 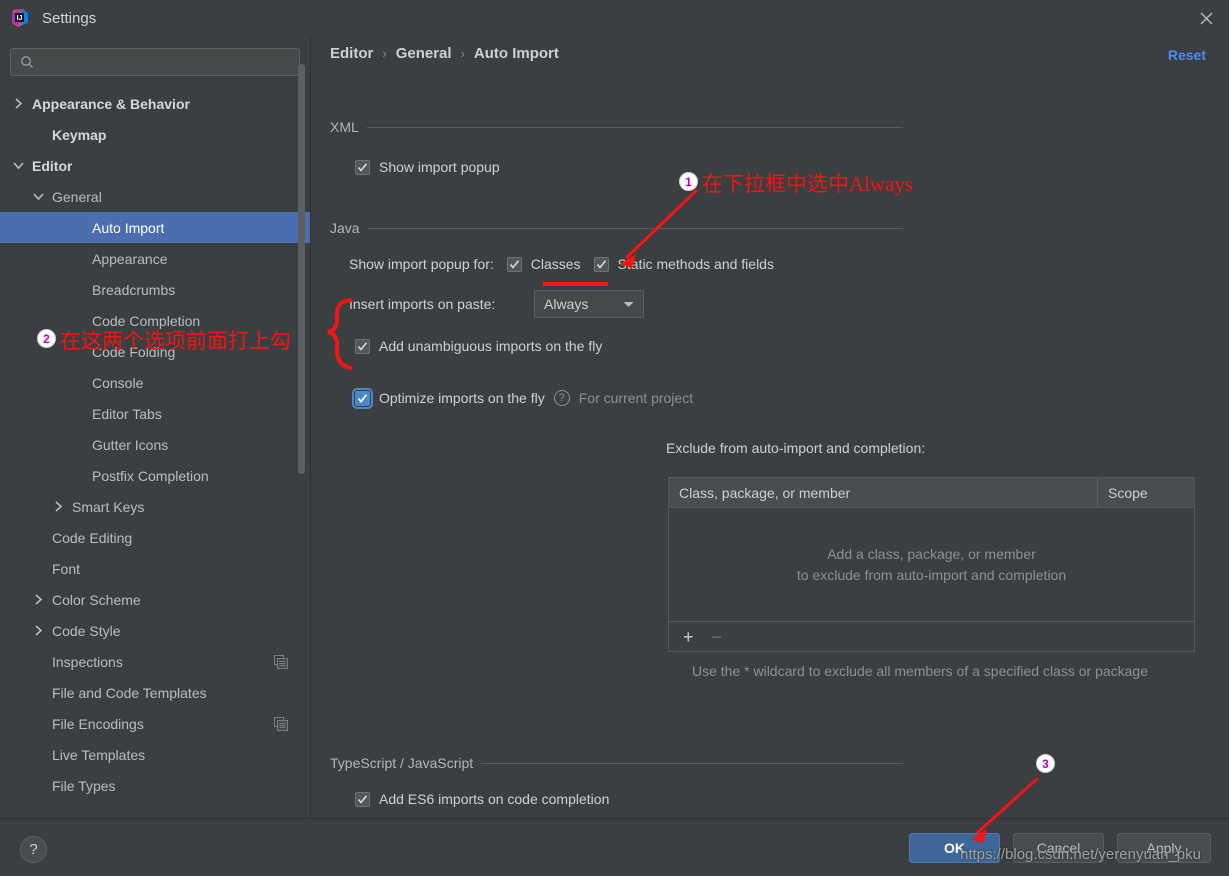 I want to click on search-box, so click(x=155, y=62).